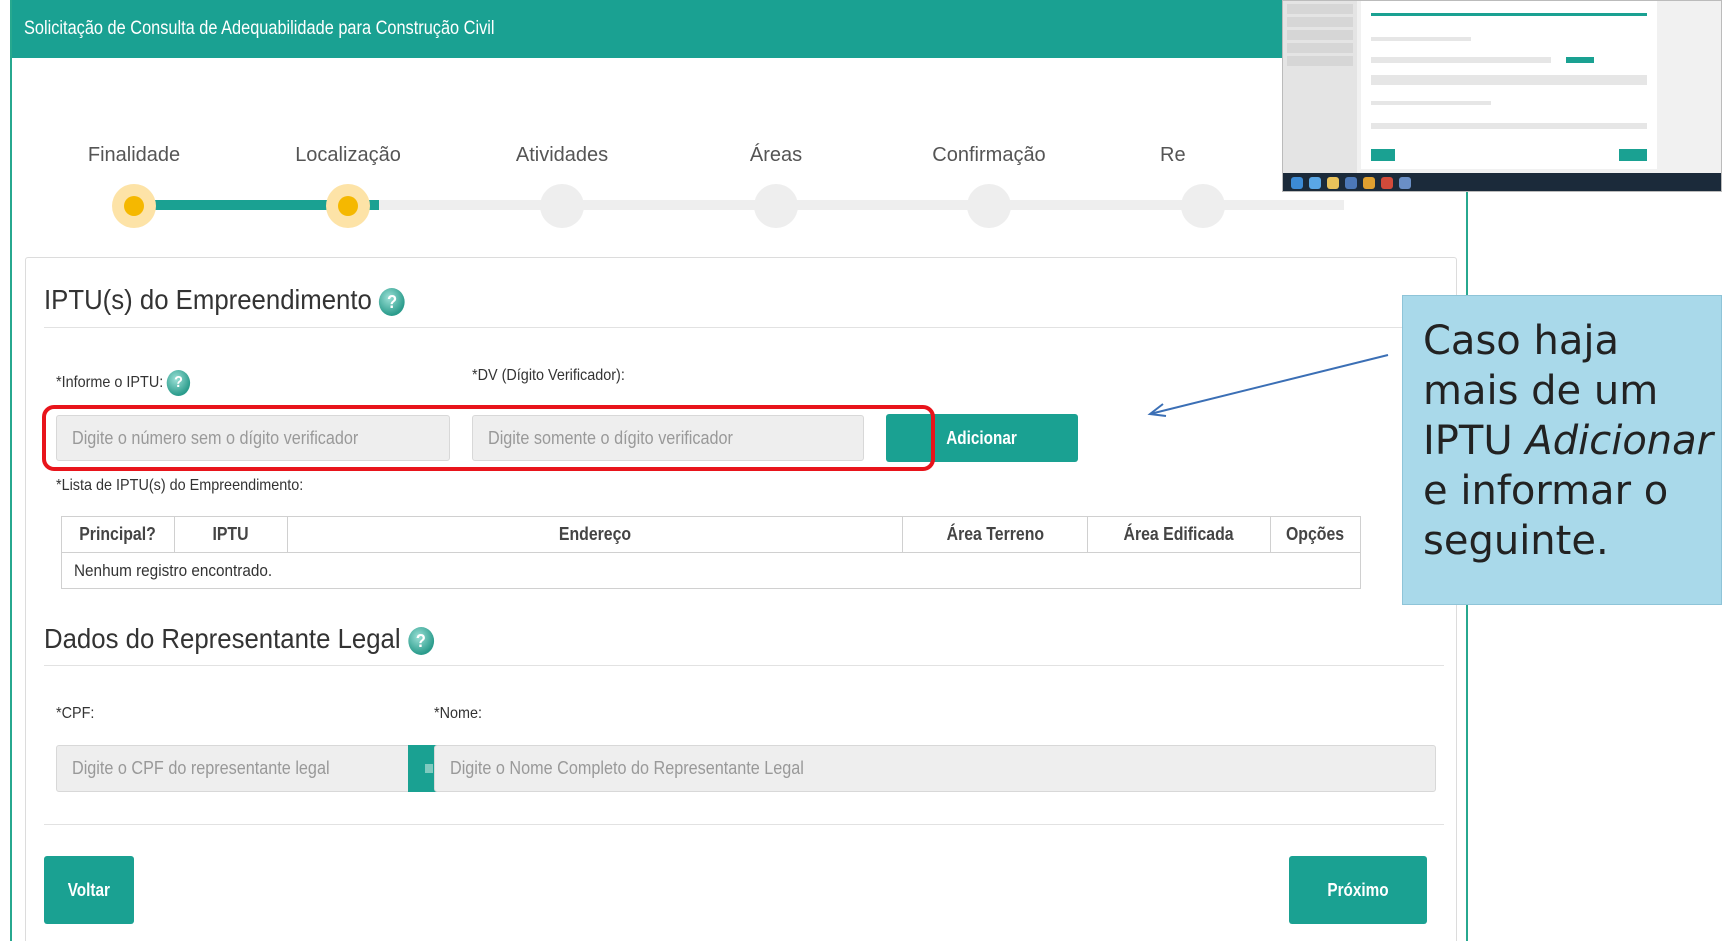 The height and width of the screenshot is (941, 1722). I want to click on table-row: Nenhum registro encontrado., so click(711, 570).